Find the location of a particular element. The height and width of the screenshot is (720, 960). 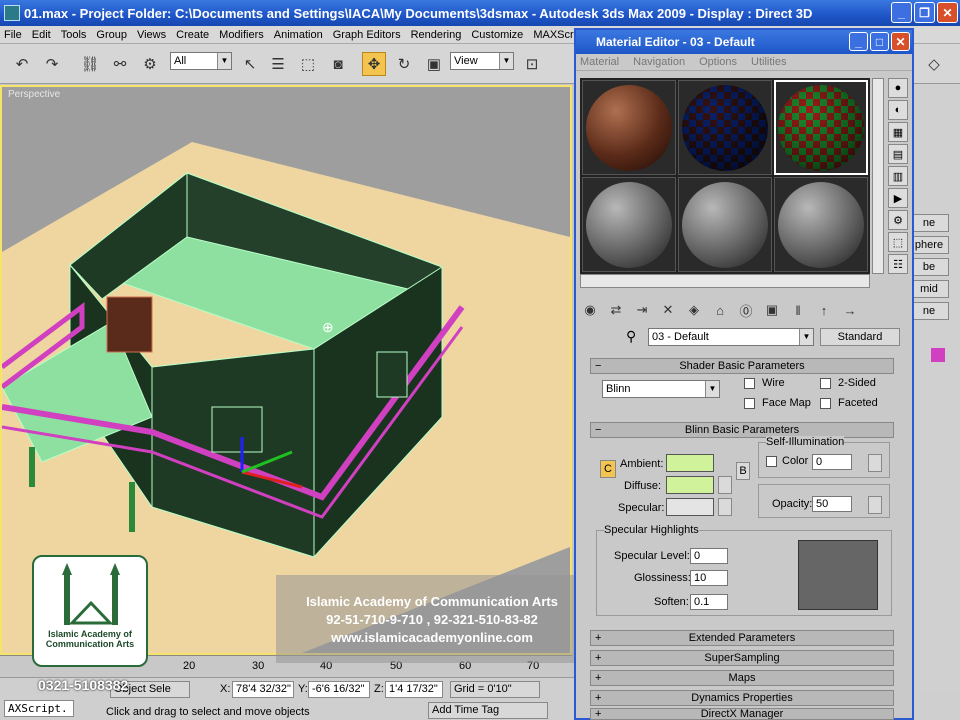

put-to-library-icon: ⌂ is located at coordinates (720, 310).